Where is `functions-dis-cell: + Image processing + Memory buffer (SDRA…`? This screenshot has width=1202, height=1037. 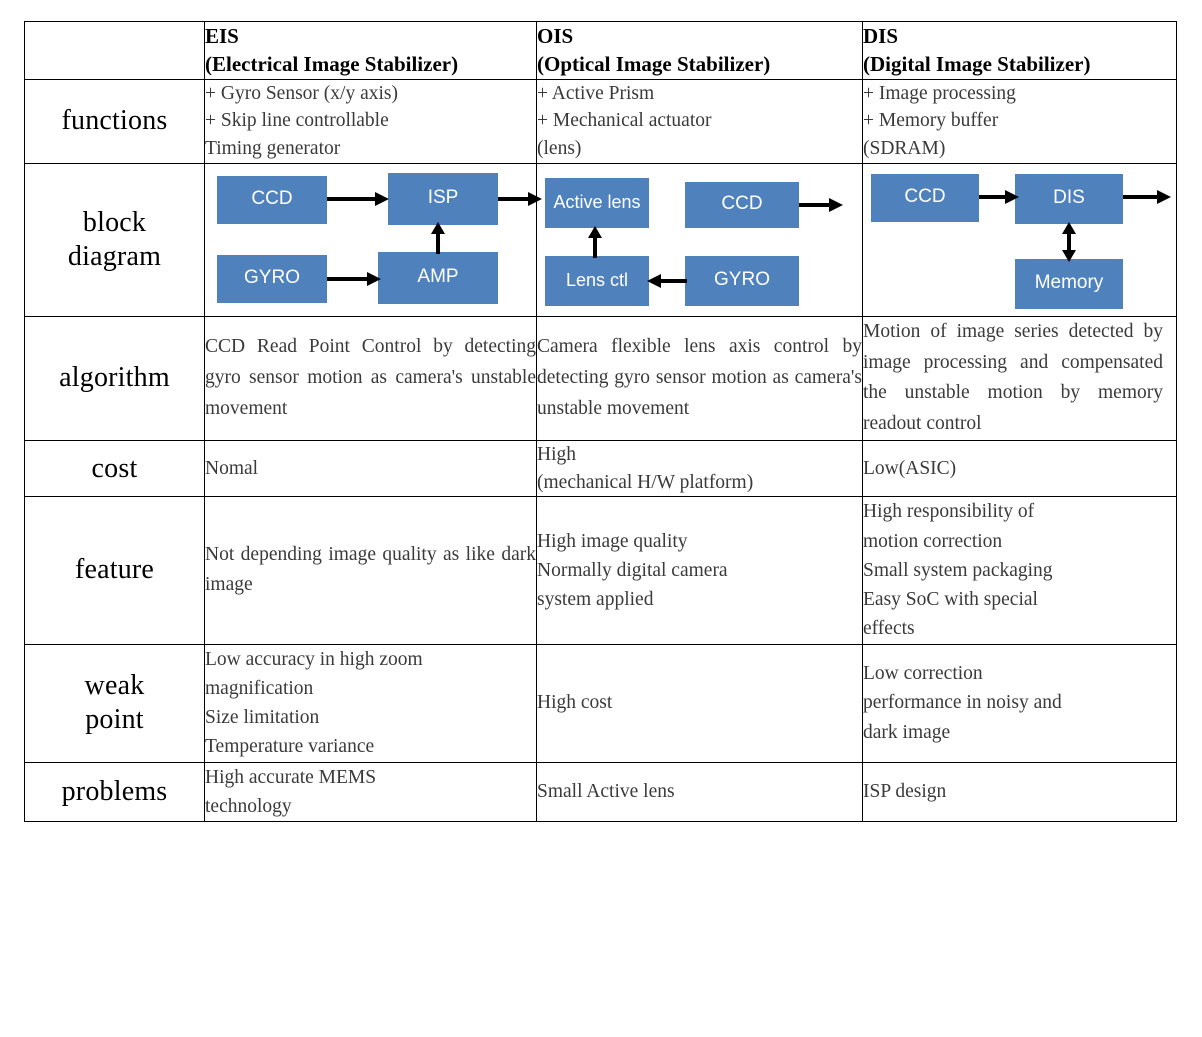
functions-dis-cell: + Image processing + Memory buffer (SDRA… is located at coordinates (1019, 121).